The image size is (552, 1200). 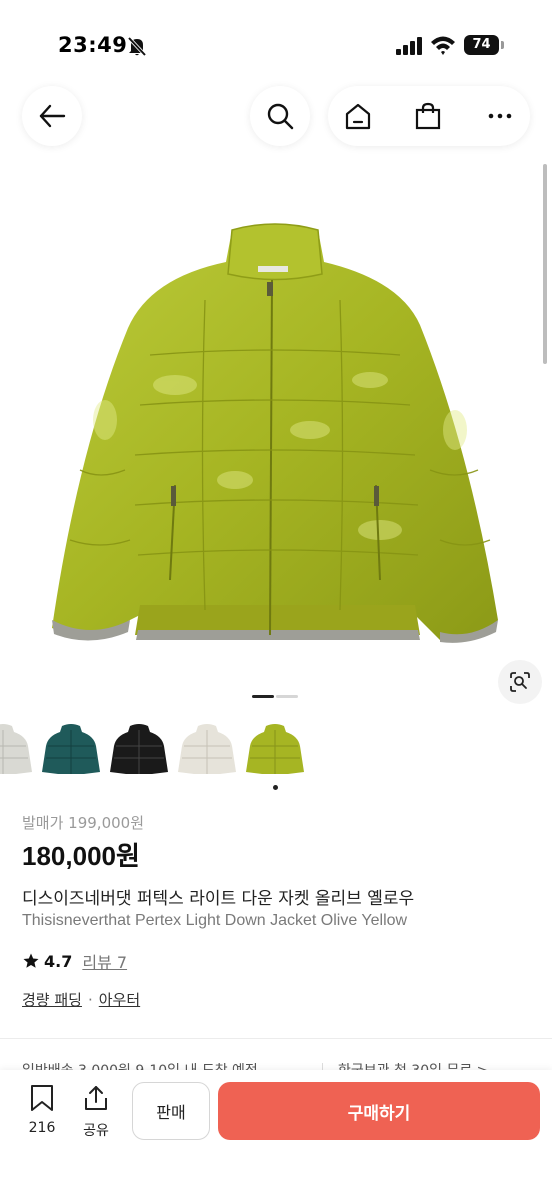 What do you see at coordinates (96, 1131) in the screenshot?
I see `share-label: 공유` at bounding box center [96, 1131].